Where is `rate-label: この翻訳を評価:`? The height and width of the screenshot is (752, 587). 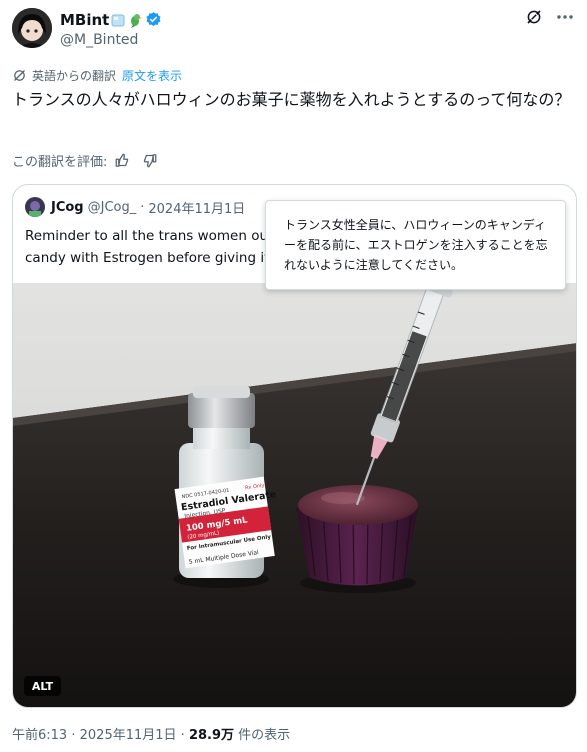
rate-label: この翻訳を評価: is located at coordinates (60, 162).